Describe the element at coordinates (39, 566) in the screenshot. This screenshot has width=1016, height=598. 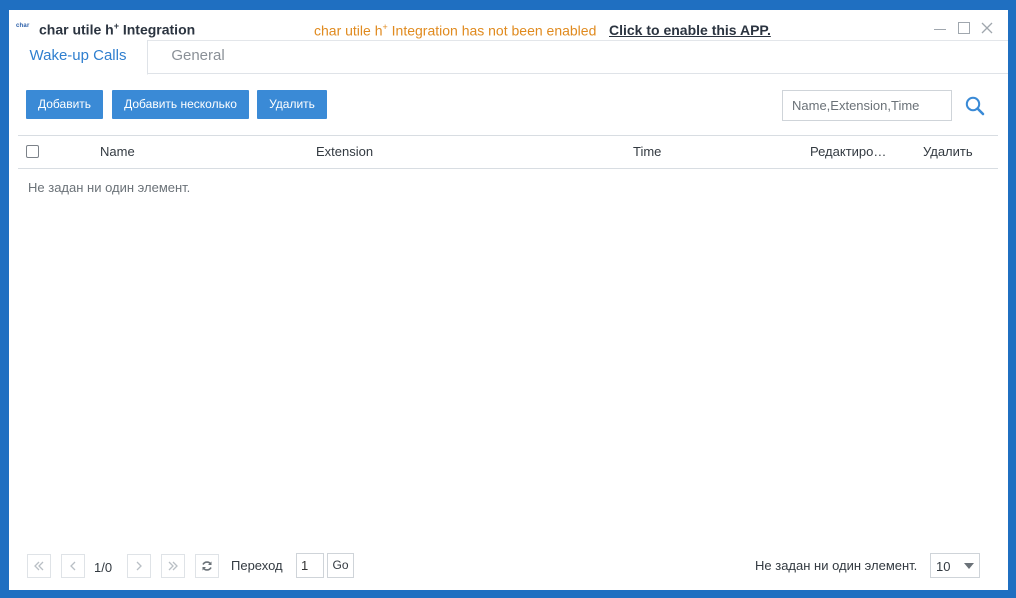
I see `first-page-button` at that location.